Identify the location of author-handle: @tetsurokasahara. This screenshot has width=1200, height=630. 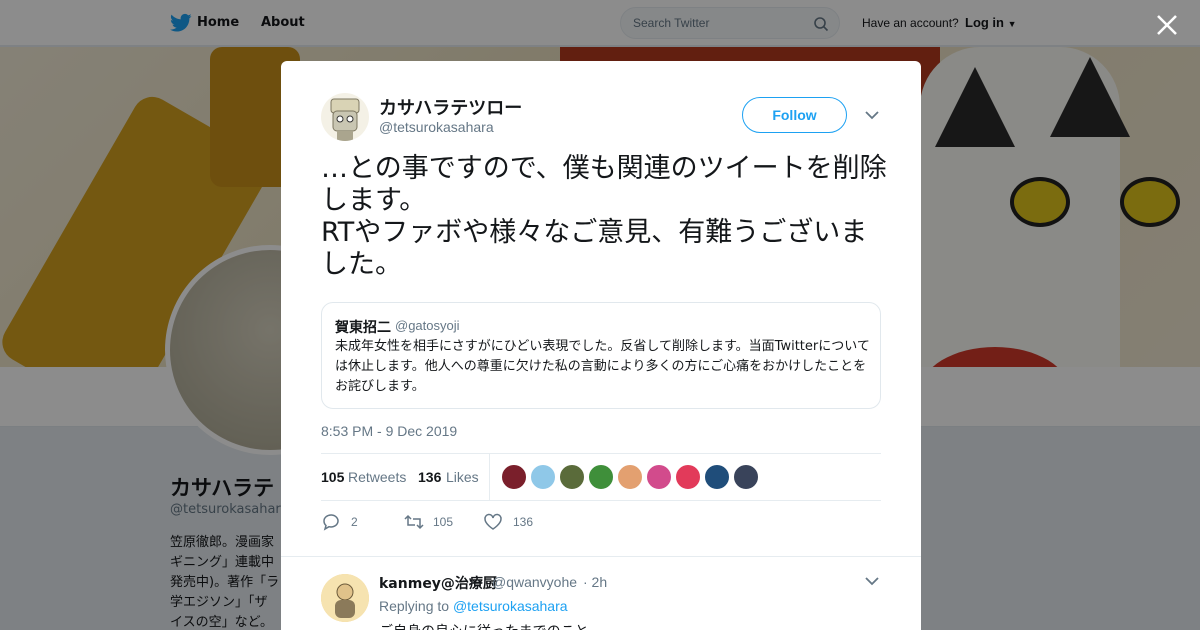
(436, 127).